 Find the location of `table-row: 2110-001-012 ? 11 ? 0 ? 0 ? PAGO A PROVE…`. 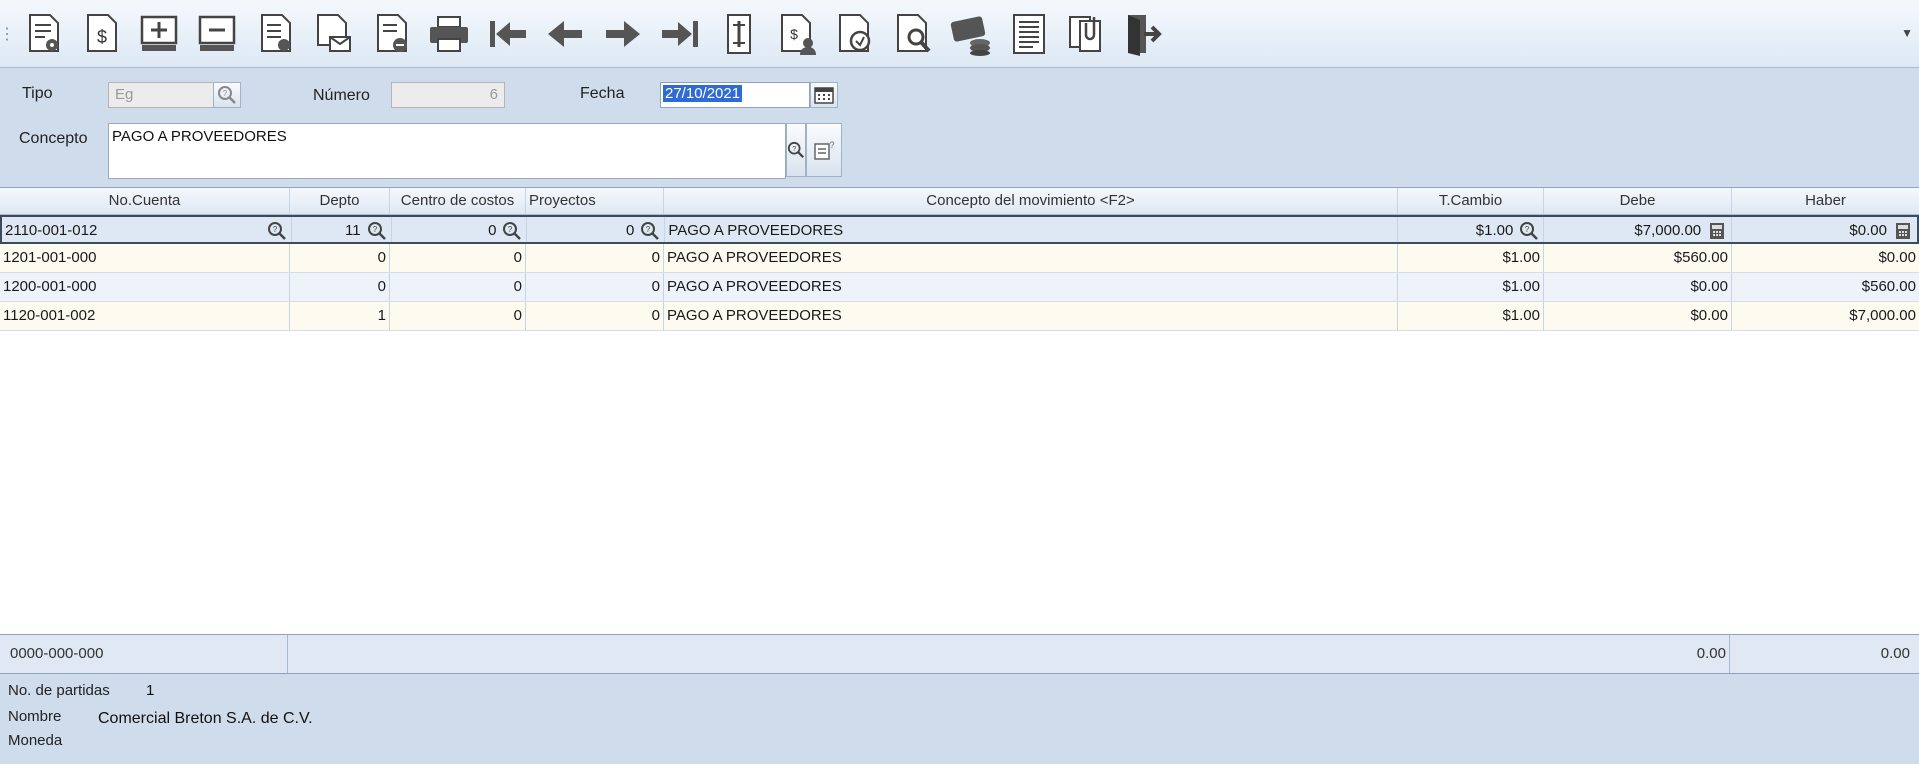

table-row: 2110-001-012 ? 11 ? 0 ? 0 ? PAGO A PROVE… is located at coordinates (959, 229).